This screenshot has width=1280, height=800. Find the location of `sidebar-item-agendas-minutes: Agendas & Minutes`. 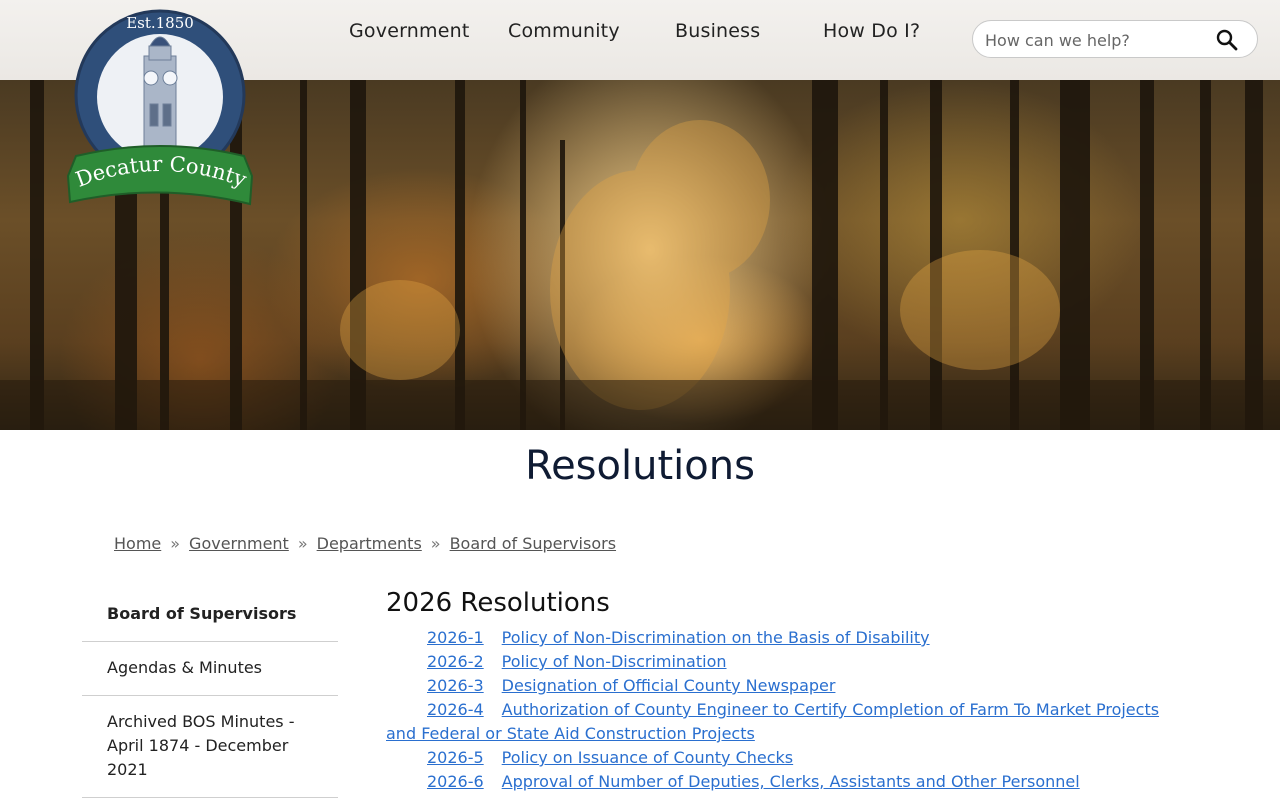

sidebar-item-agendas-minutes: Agendas & Minutes is located at coordinates (210, 669).